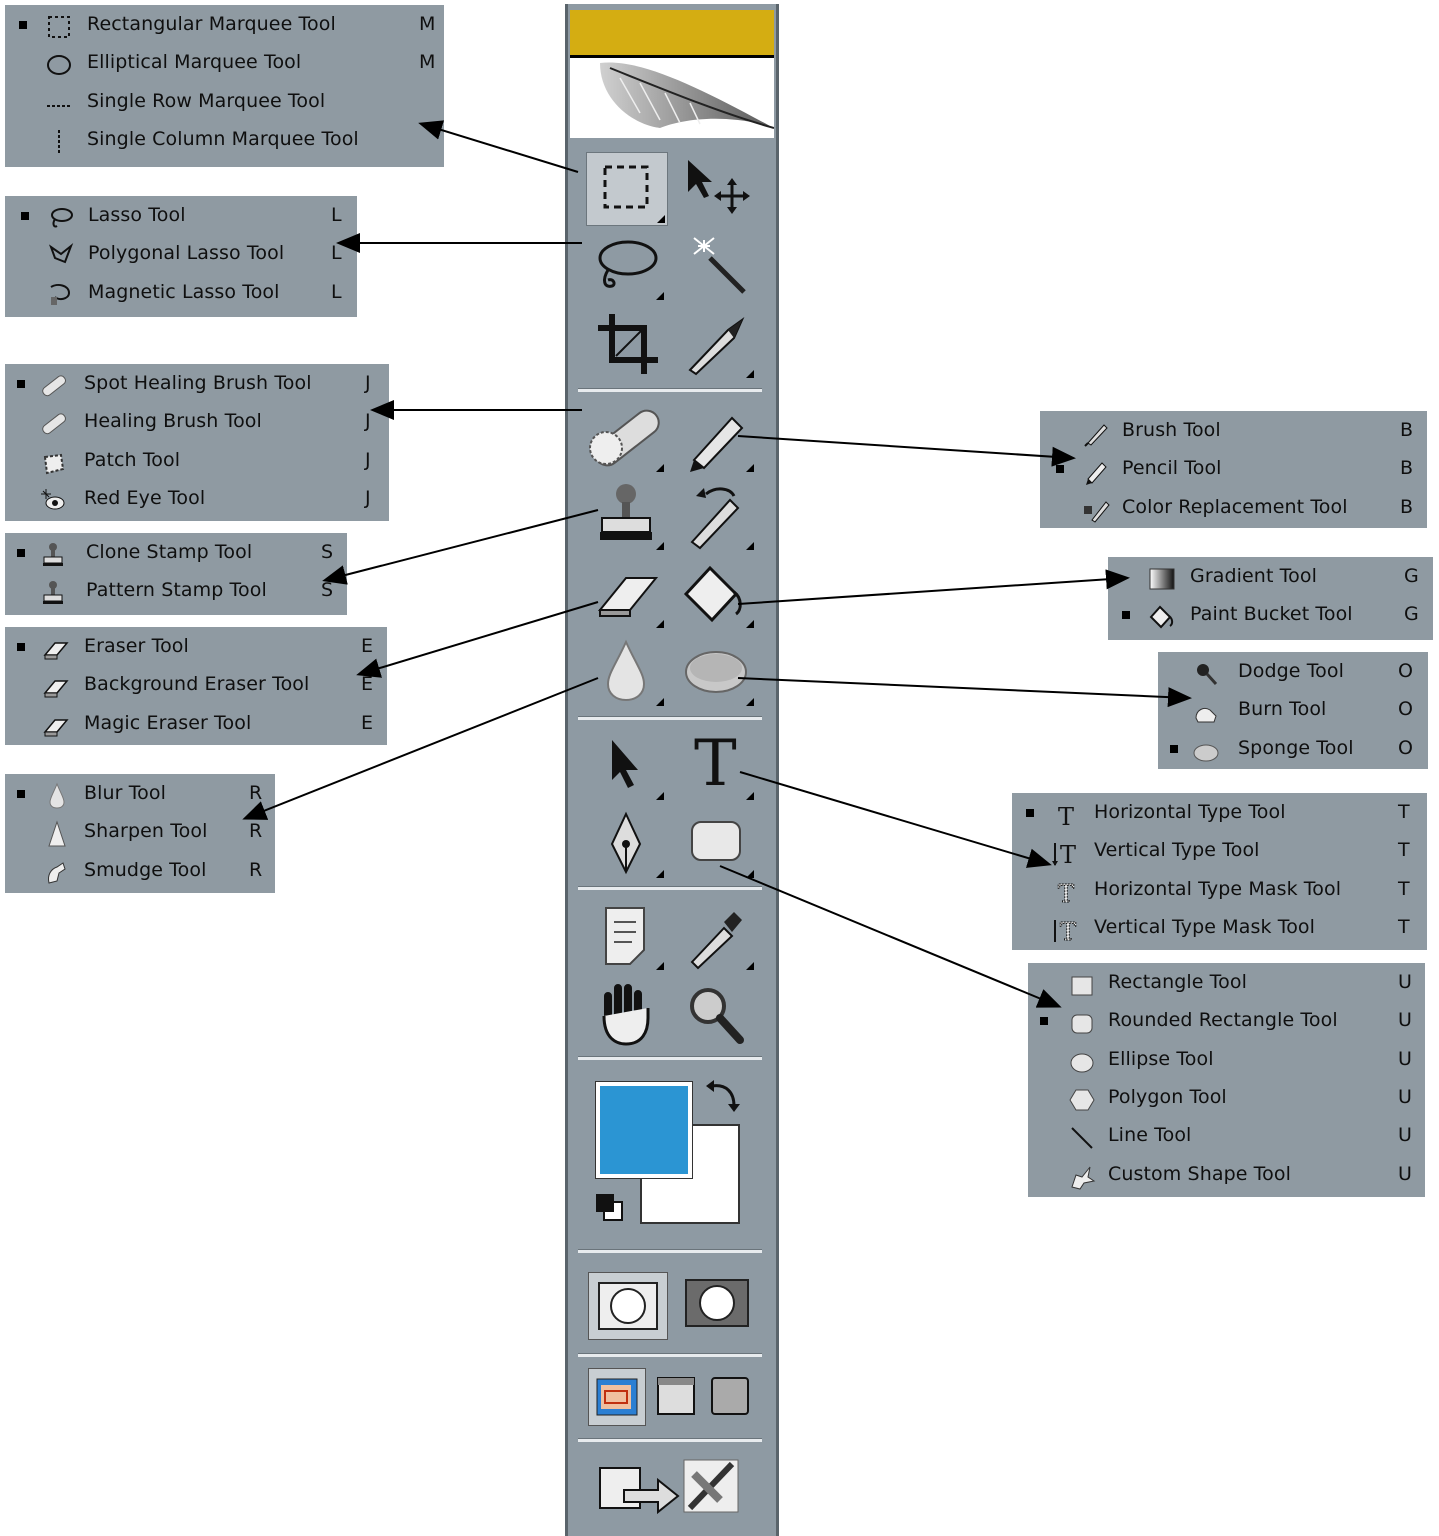 This screenshot has width=1439, height=1536. Describe the element at coordinates (145, 497) in the screenshot. I see `menu-item-label: Red Eye Tool` at that location.